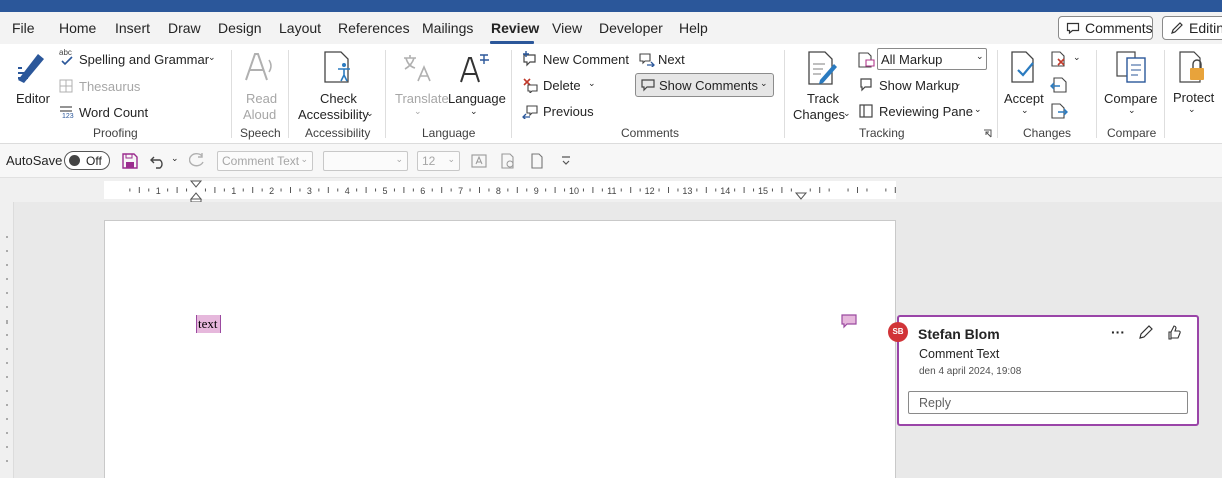 Image resolution: width=1222 pixels, height=478 pixels. Describe the element at coordinates (258, 67) in the screenshot. I see `read-aloud-icon` at that location.